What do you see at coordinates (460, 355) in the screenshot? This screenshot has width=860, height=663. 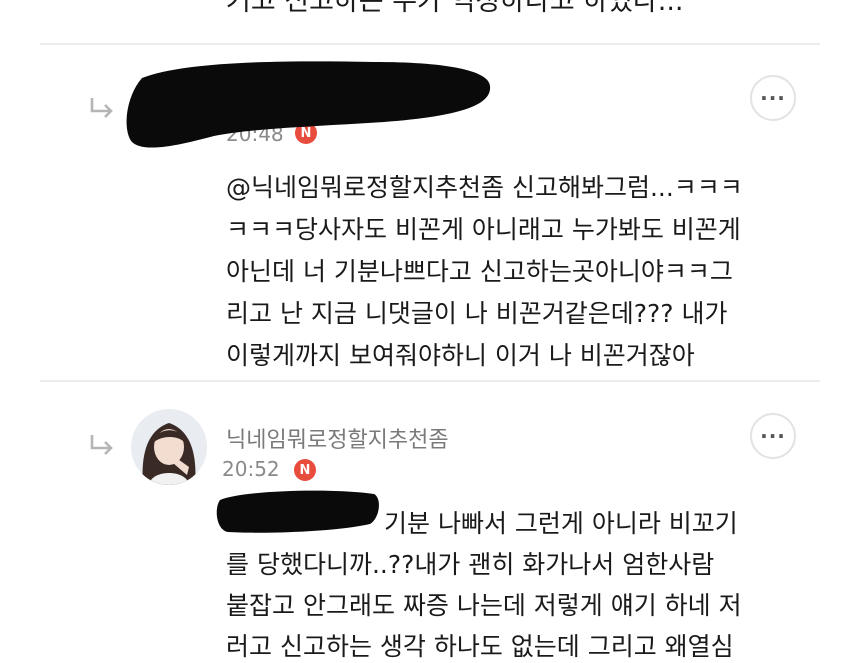 I see `reply1-text-line: 이렇게까지 보여줘야하니 이거 나 비꼰거잖아` at bounding box center [460, 355].